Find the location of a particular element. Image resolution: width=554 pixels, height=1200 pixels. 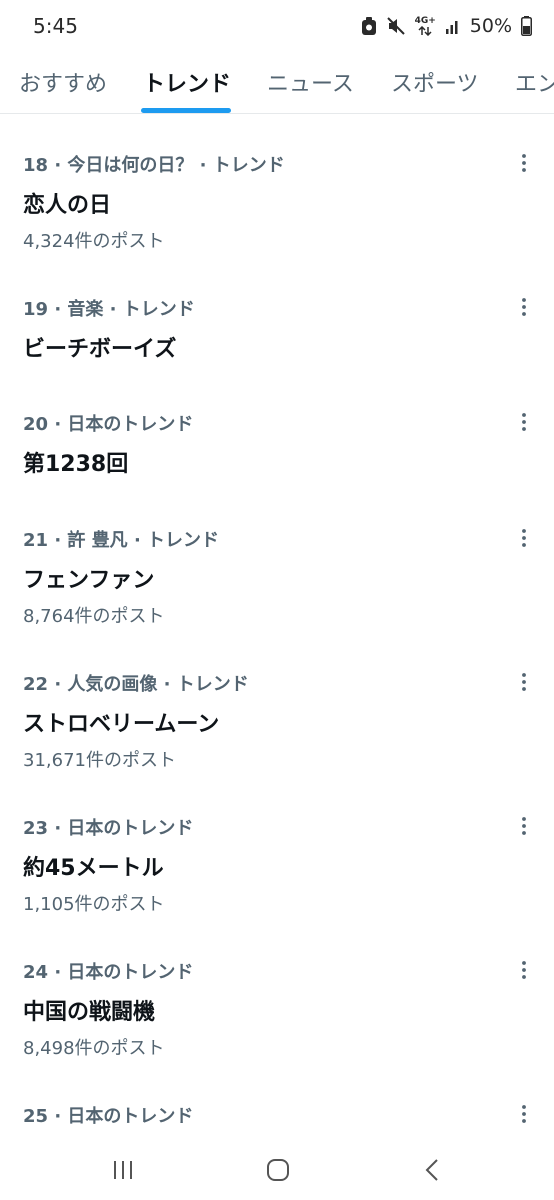

trend-item: 25 · 日本のトレンド is located at coordinates (277, 1120).